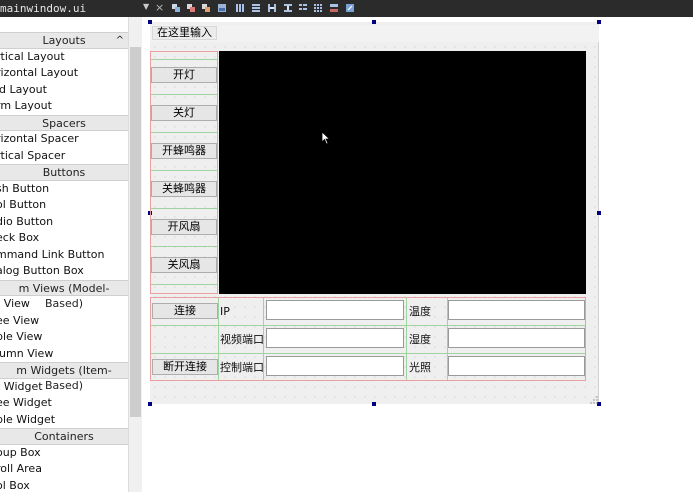 The height and width of the screenshot is (492, 693). I want to click on widget-item-radio-button: dio Button, so click(64, 222).